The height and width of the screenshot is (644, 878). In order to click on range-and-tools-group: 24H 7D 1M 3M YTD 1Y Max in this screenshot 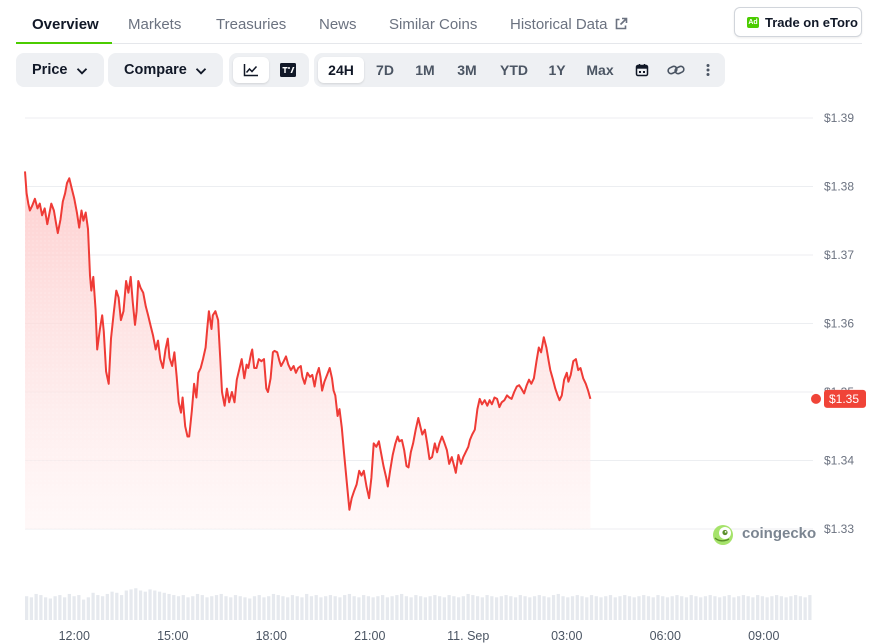, I will do `click(519, 70)`.